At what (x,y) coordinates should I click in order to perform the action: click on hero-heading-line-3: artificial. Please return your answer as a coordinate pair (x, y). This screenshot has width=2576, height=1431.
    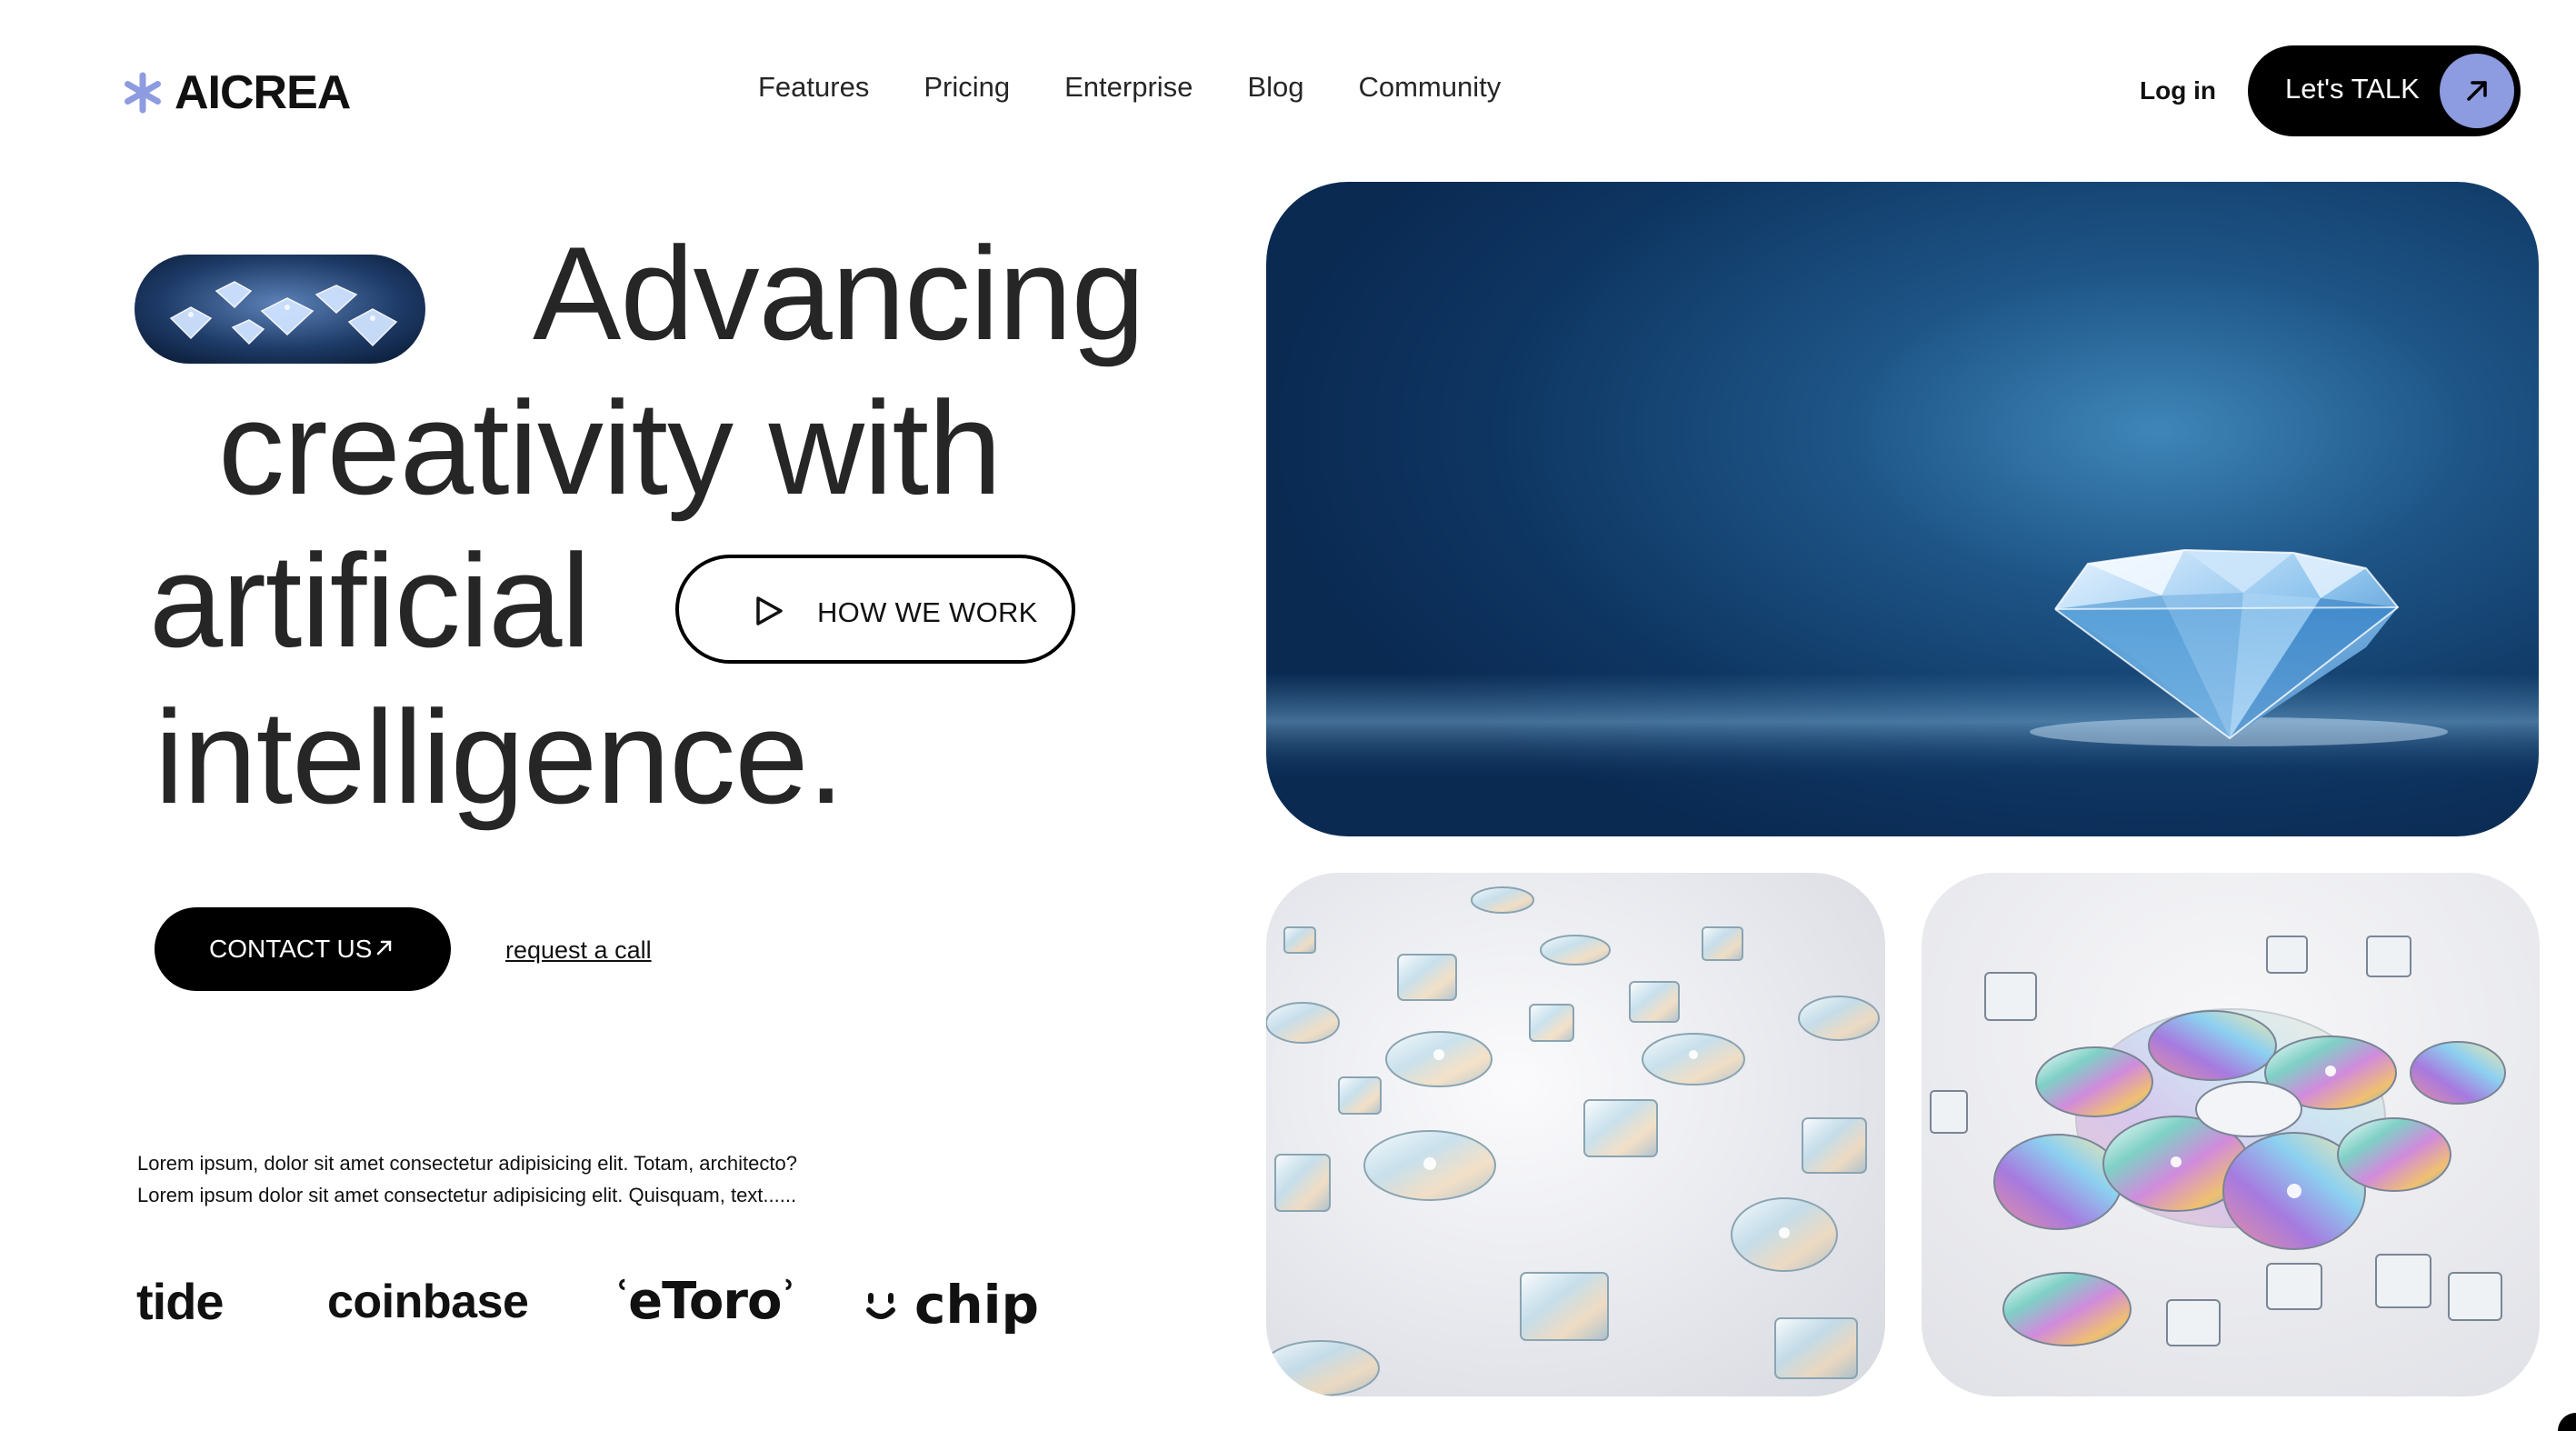
    Looking at the image, I should click on (370, 600).